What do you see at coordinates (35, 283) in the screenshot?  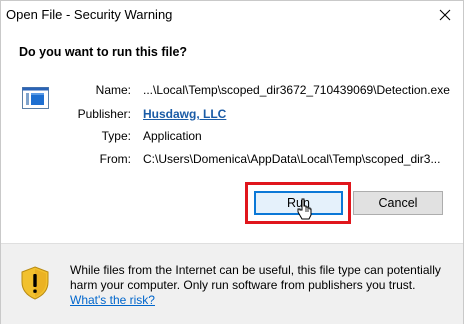 I see `warning-shield-icon` at bounding box center [35, 283].